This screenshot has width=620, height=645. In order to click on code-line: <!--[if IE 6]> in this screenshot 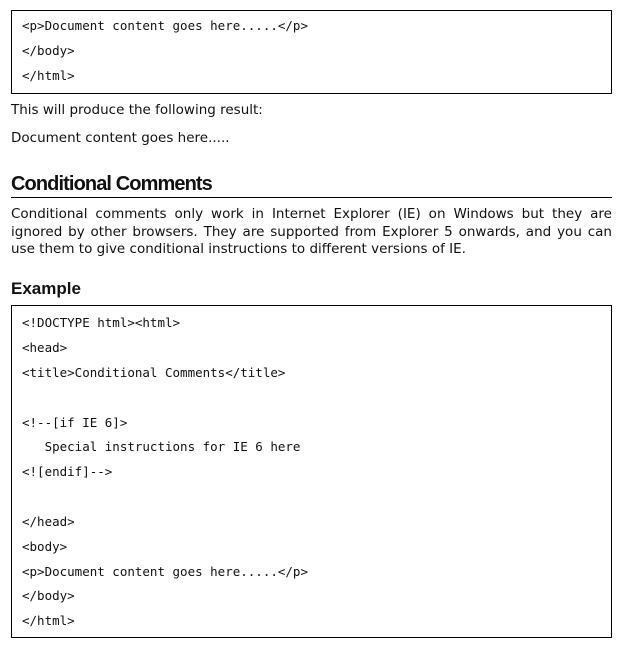, I will do `click(75, 422)`.